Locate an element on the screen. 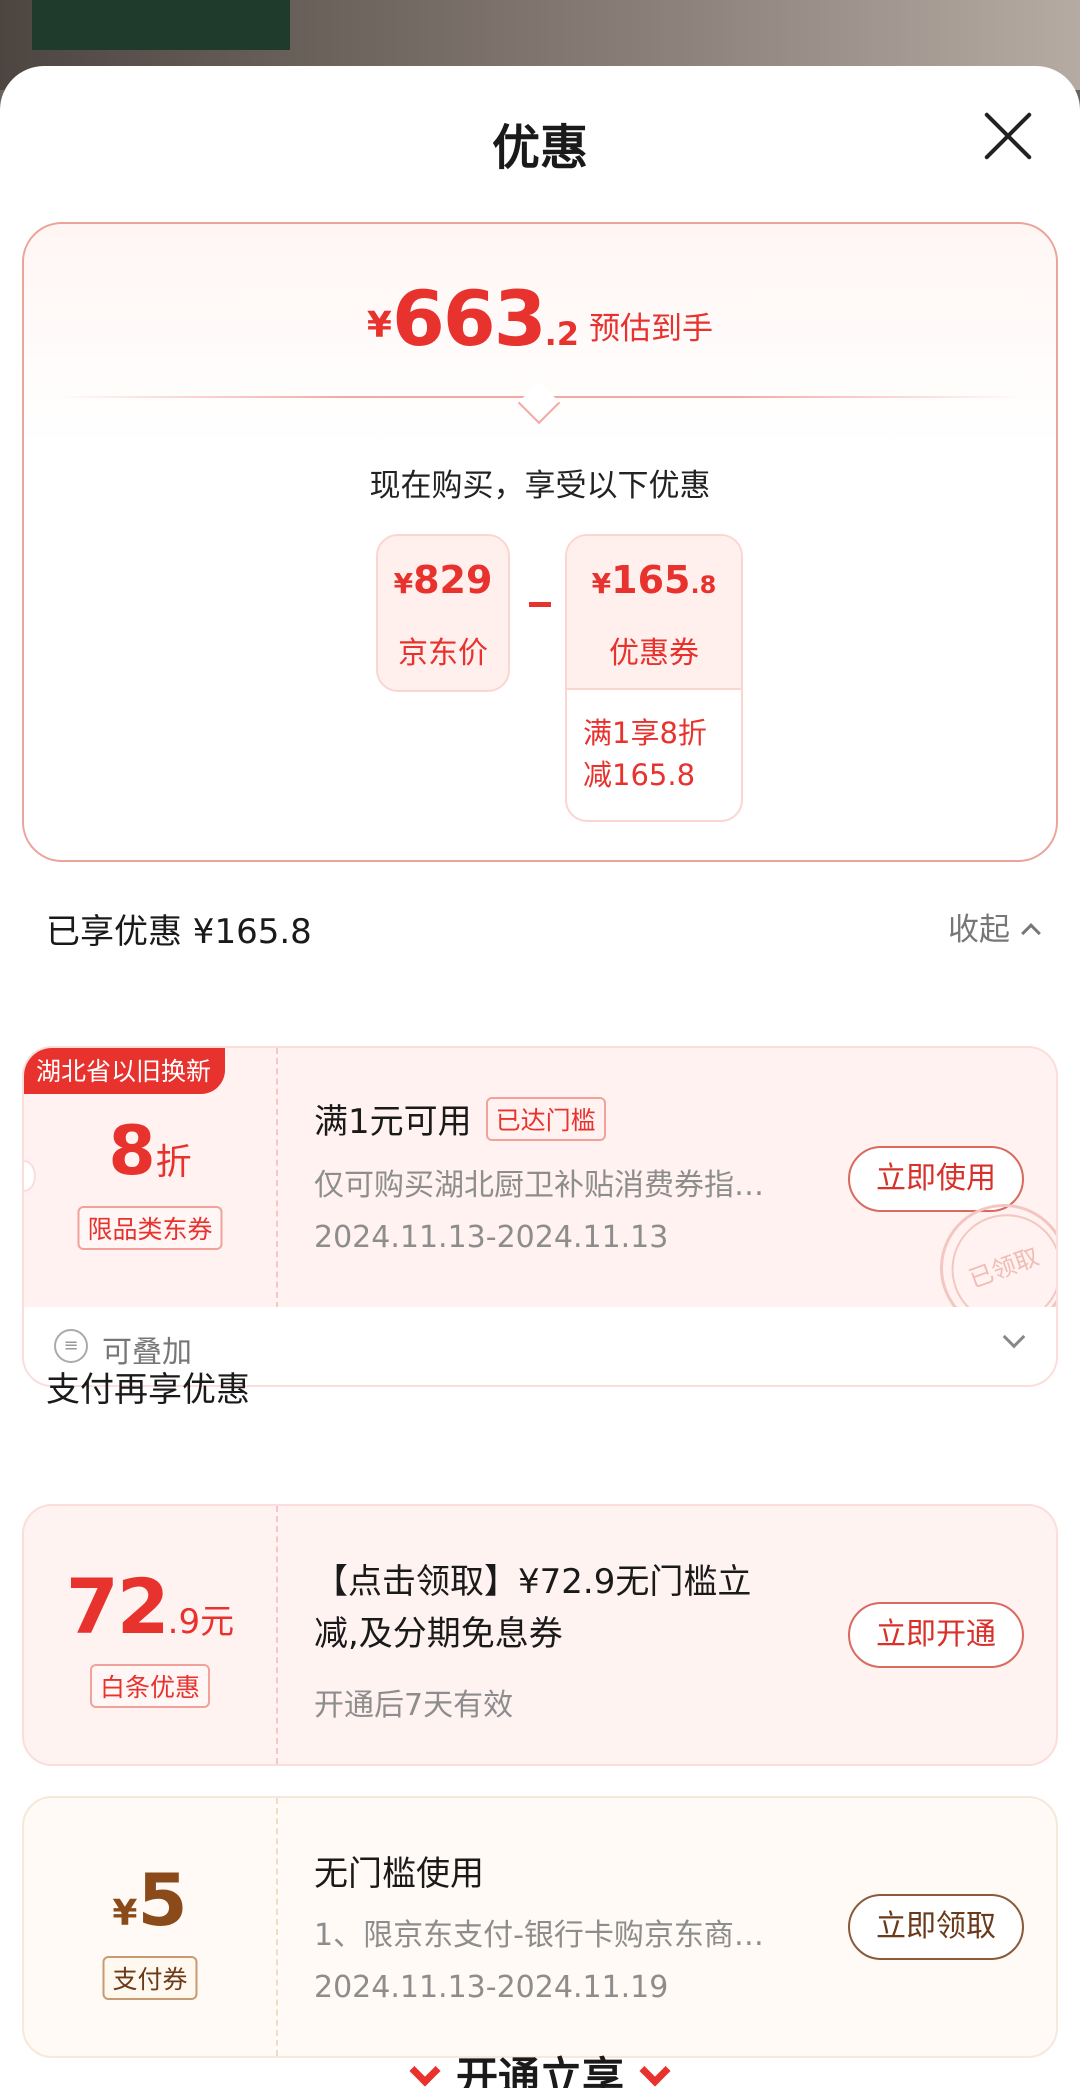 The height and width of the screenshot is (2088, 1080). coupon-type-badge: 限品类东券 is located at coordinates (150, 1228).